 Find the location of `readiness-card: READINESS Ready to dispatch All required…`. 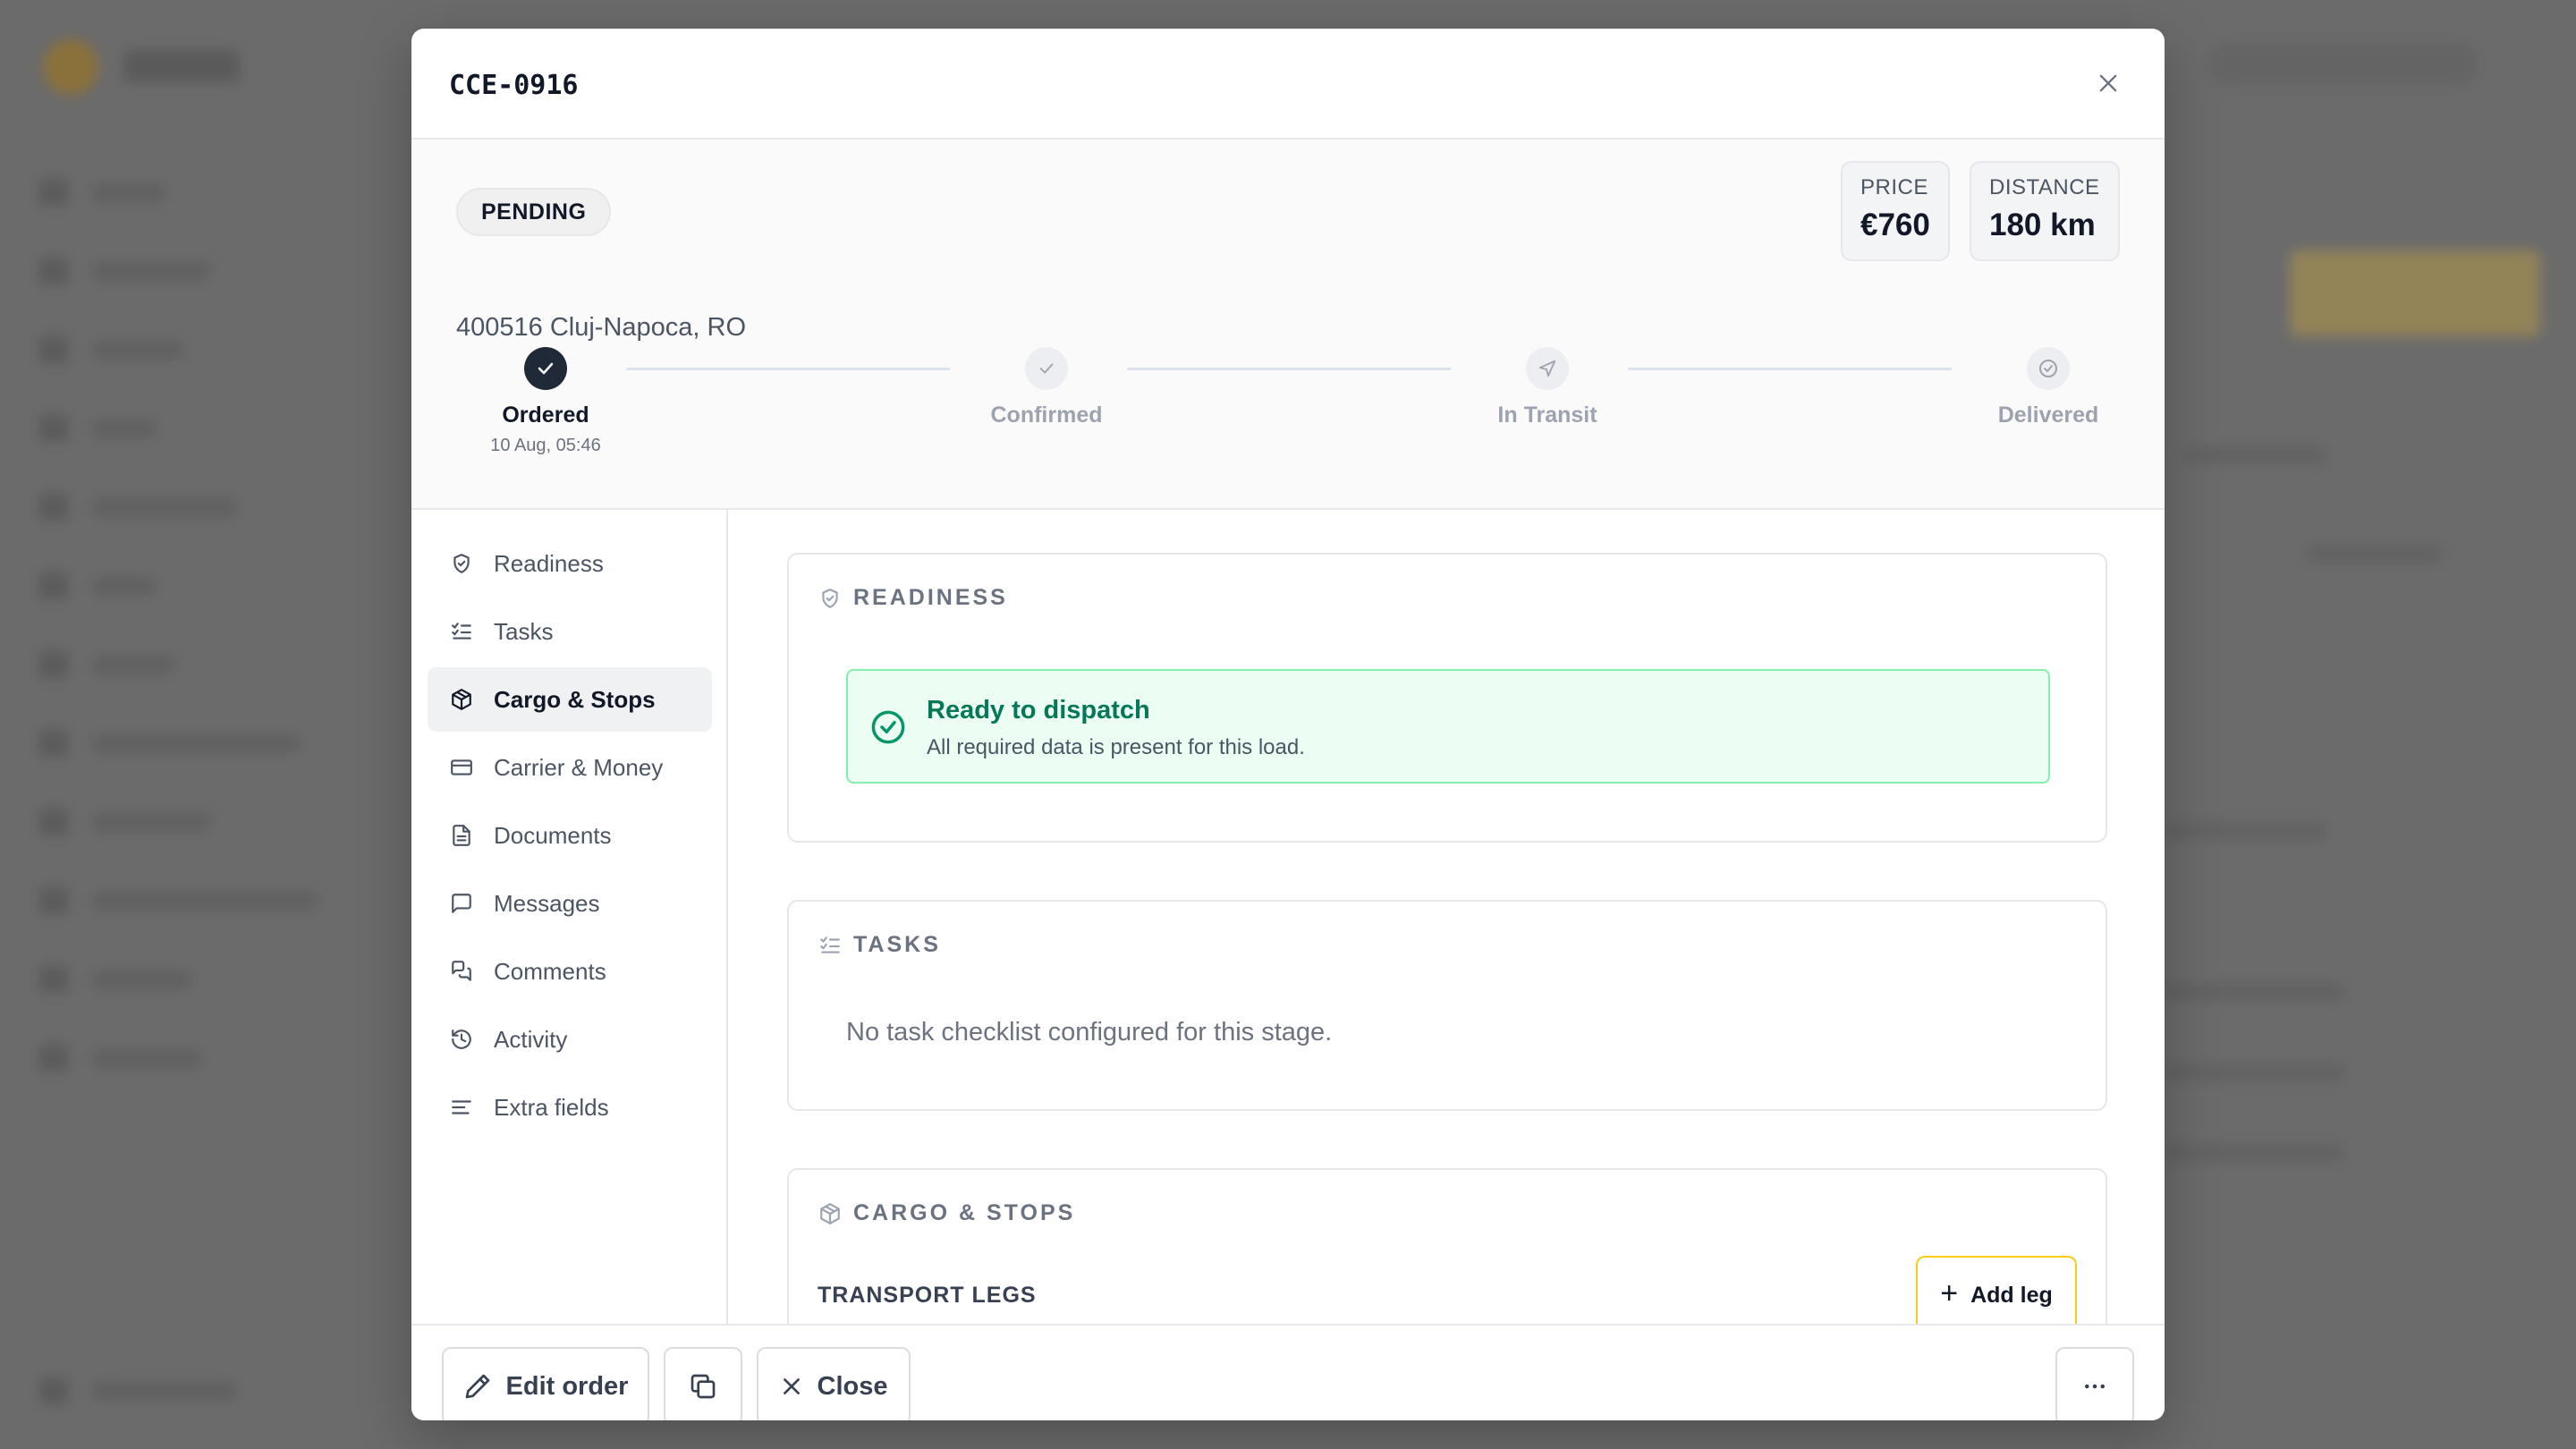

readiness-card: READINESS Ready to dispatch All required… is located at coordinates (1447, 698).